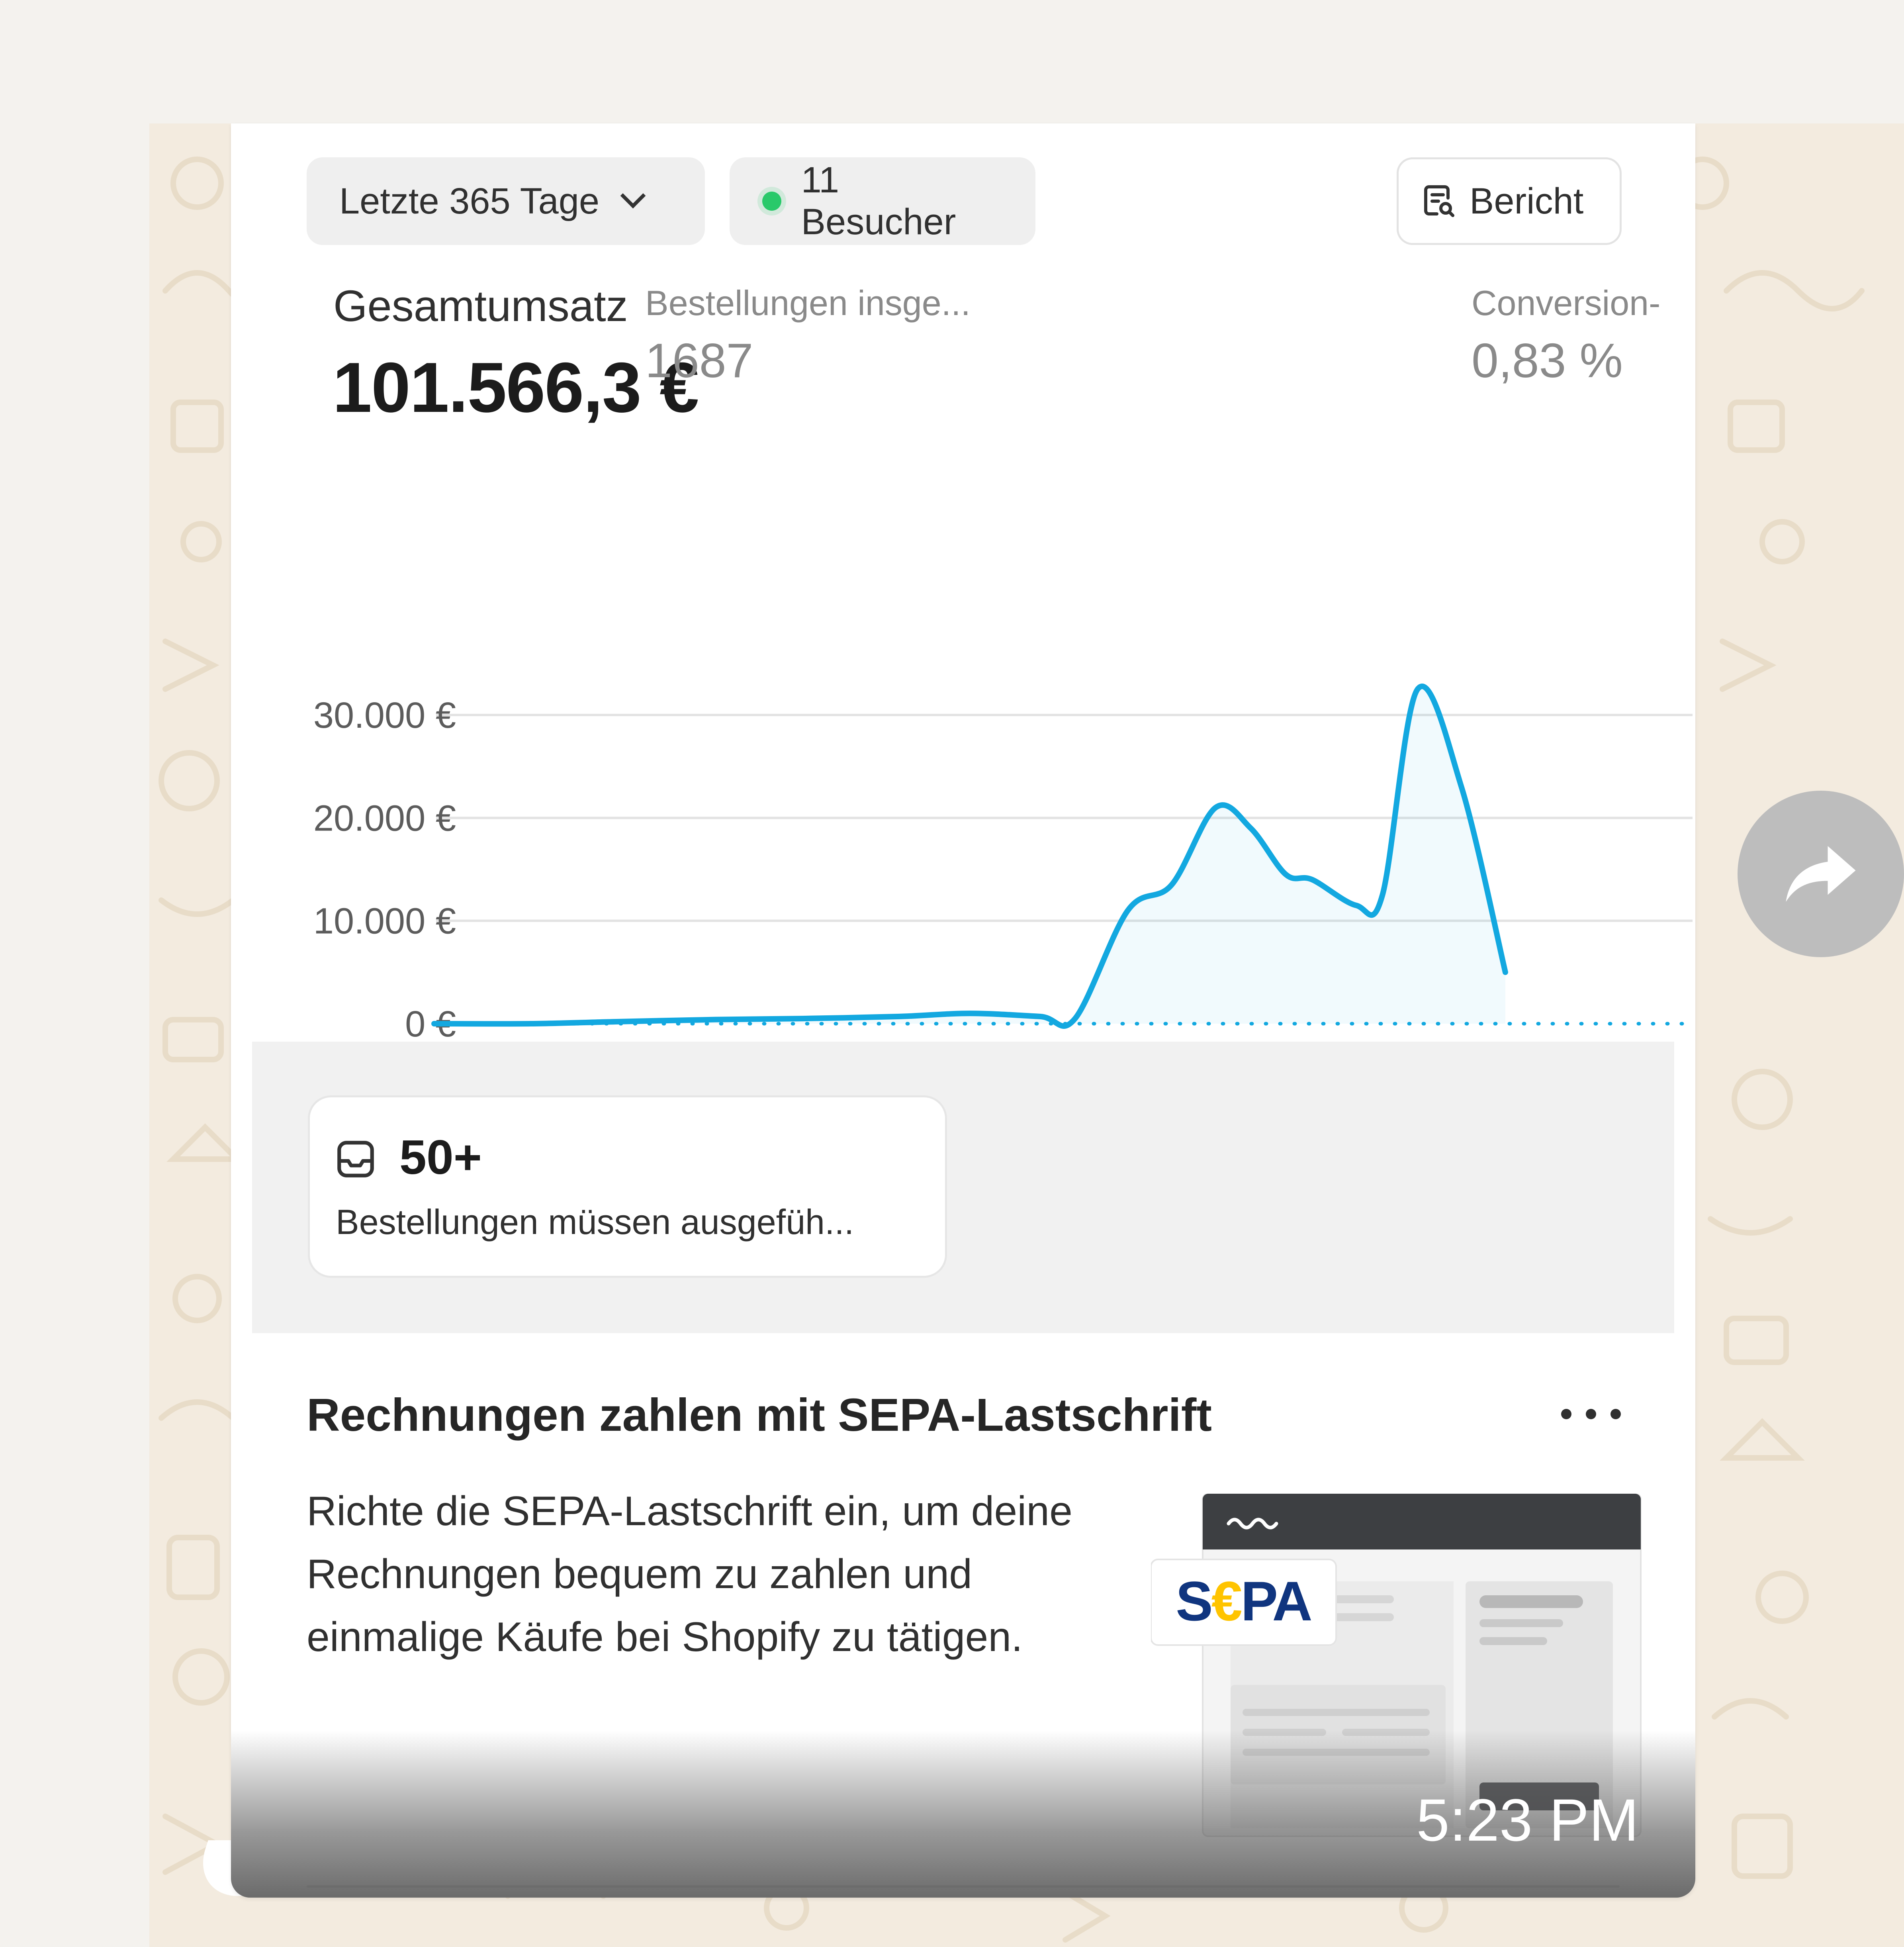 The width and height of the screenshot is (1904, 1947). I want to click on chart-area-fill, so click(970, 856).